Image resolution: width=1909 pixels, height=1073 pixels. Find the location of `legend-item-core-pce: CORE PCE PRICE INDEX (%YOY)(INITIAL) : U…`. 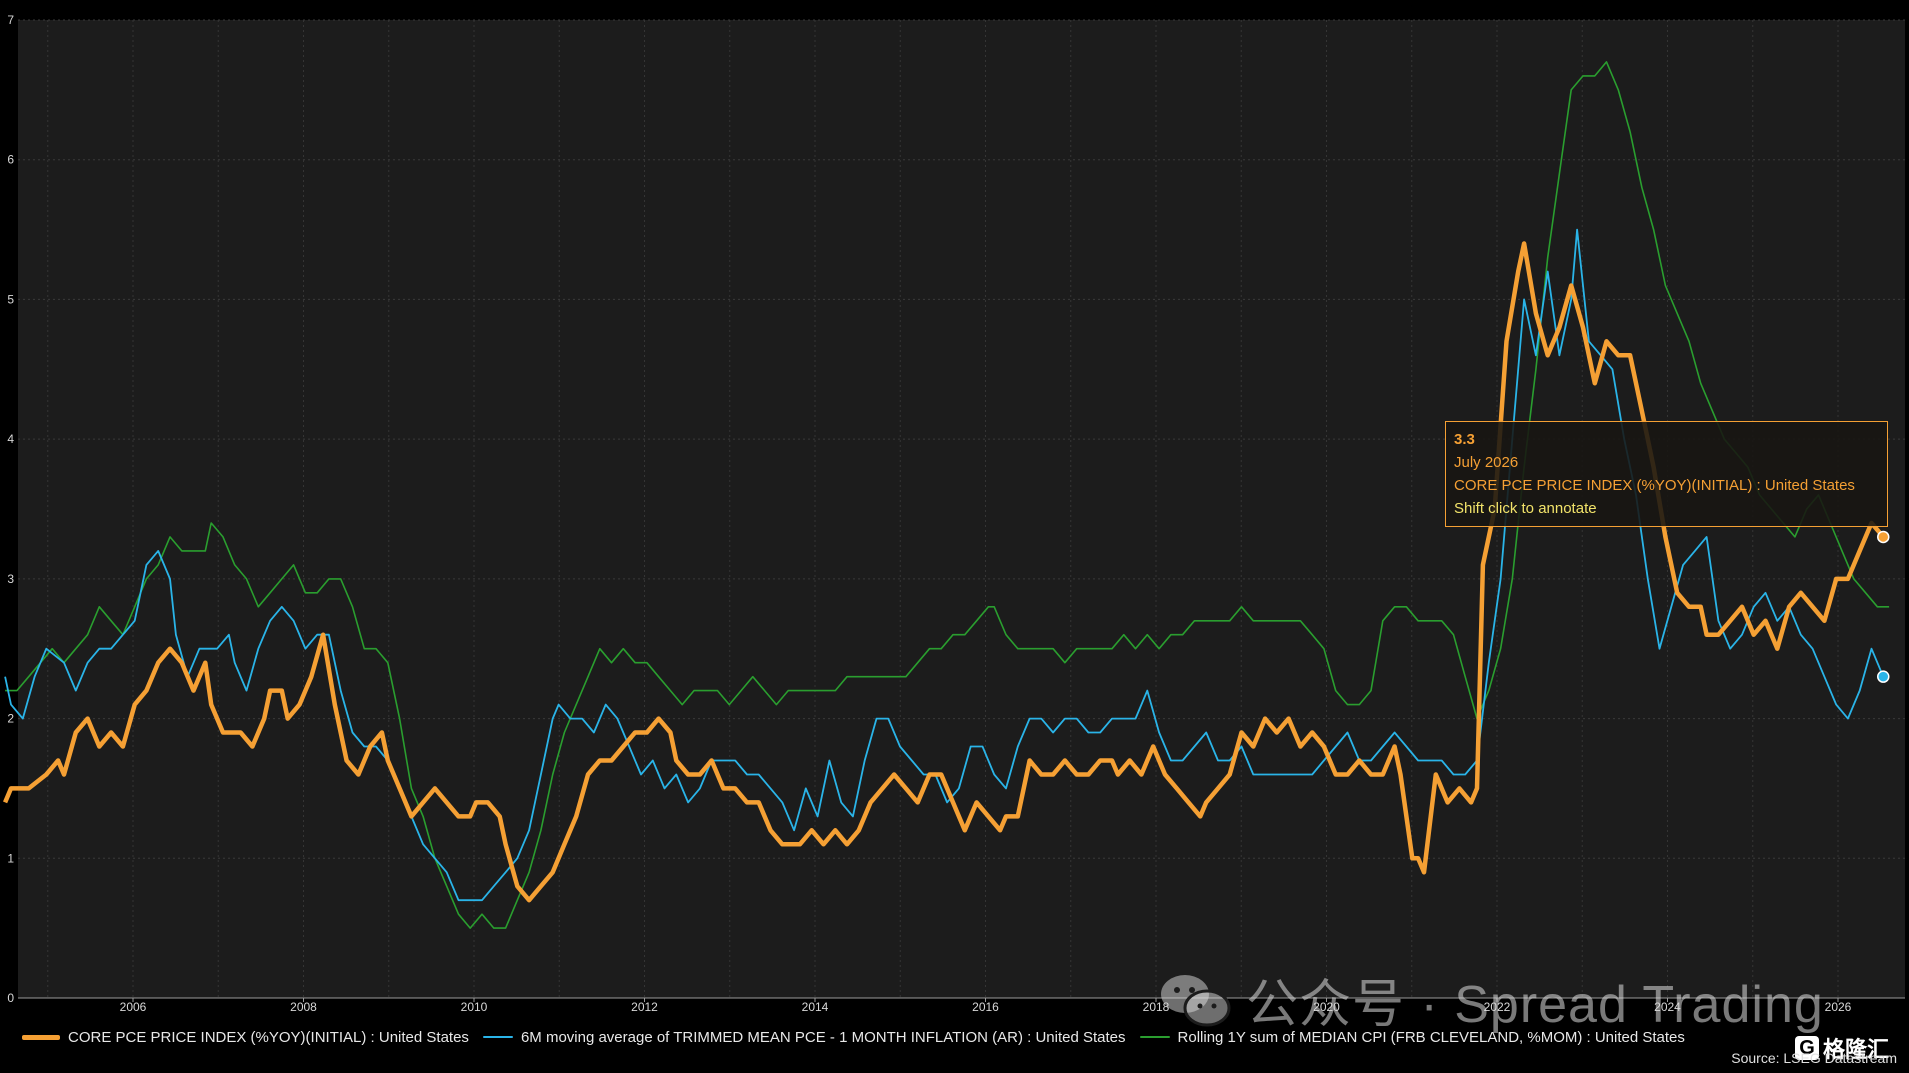

legend-item-core-pce: CORE PCE PRICE INDEX (%YOY)(INITIAL) : U… is located at coordinates (245, 1037).